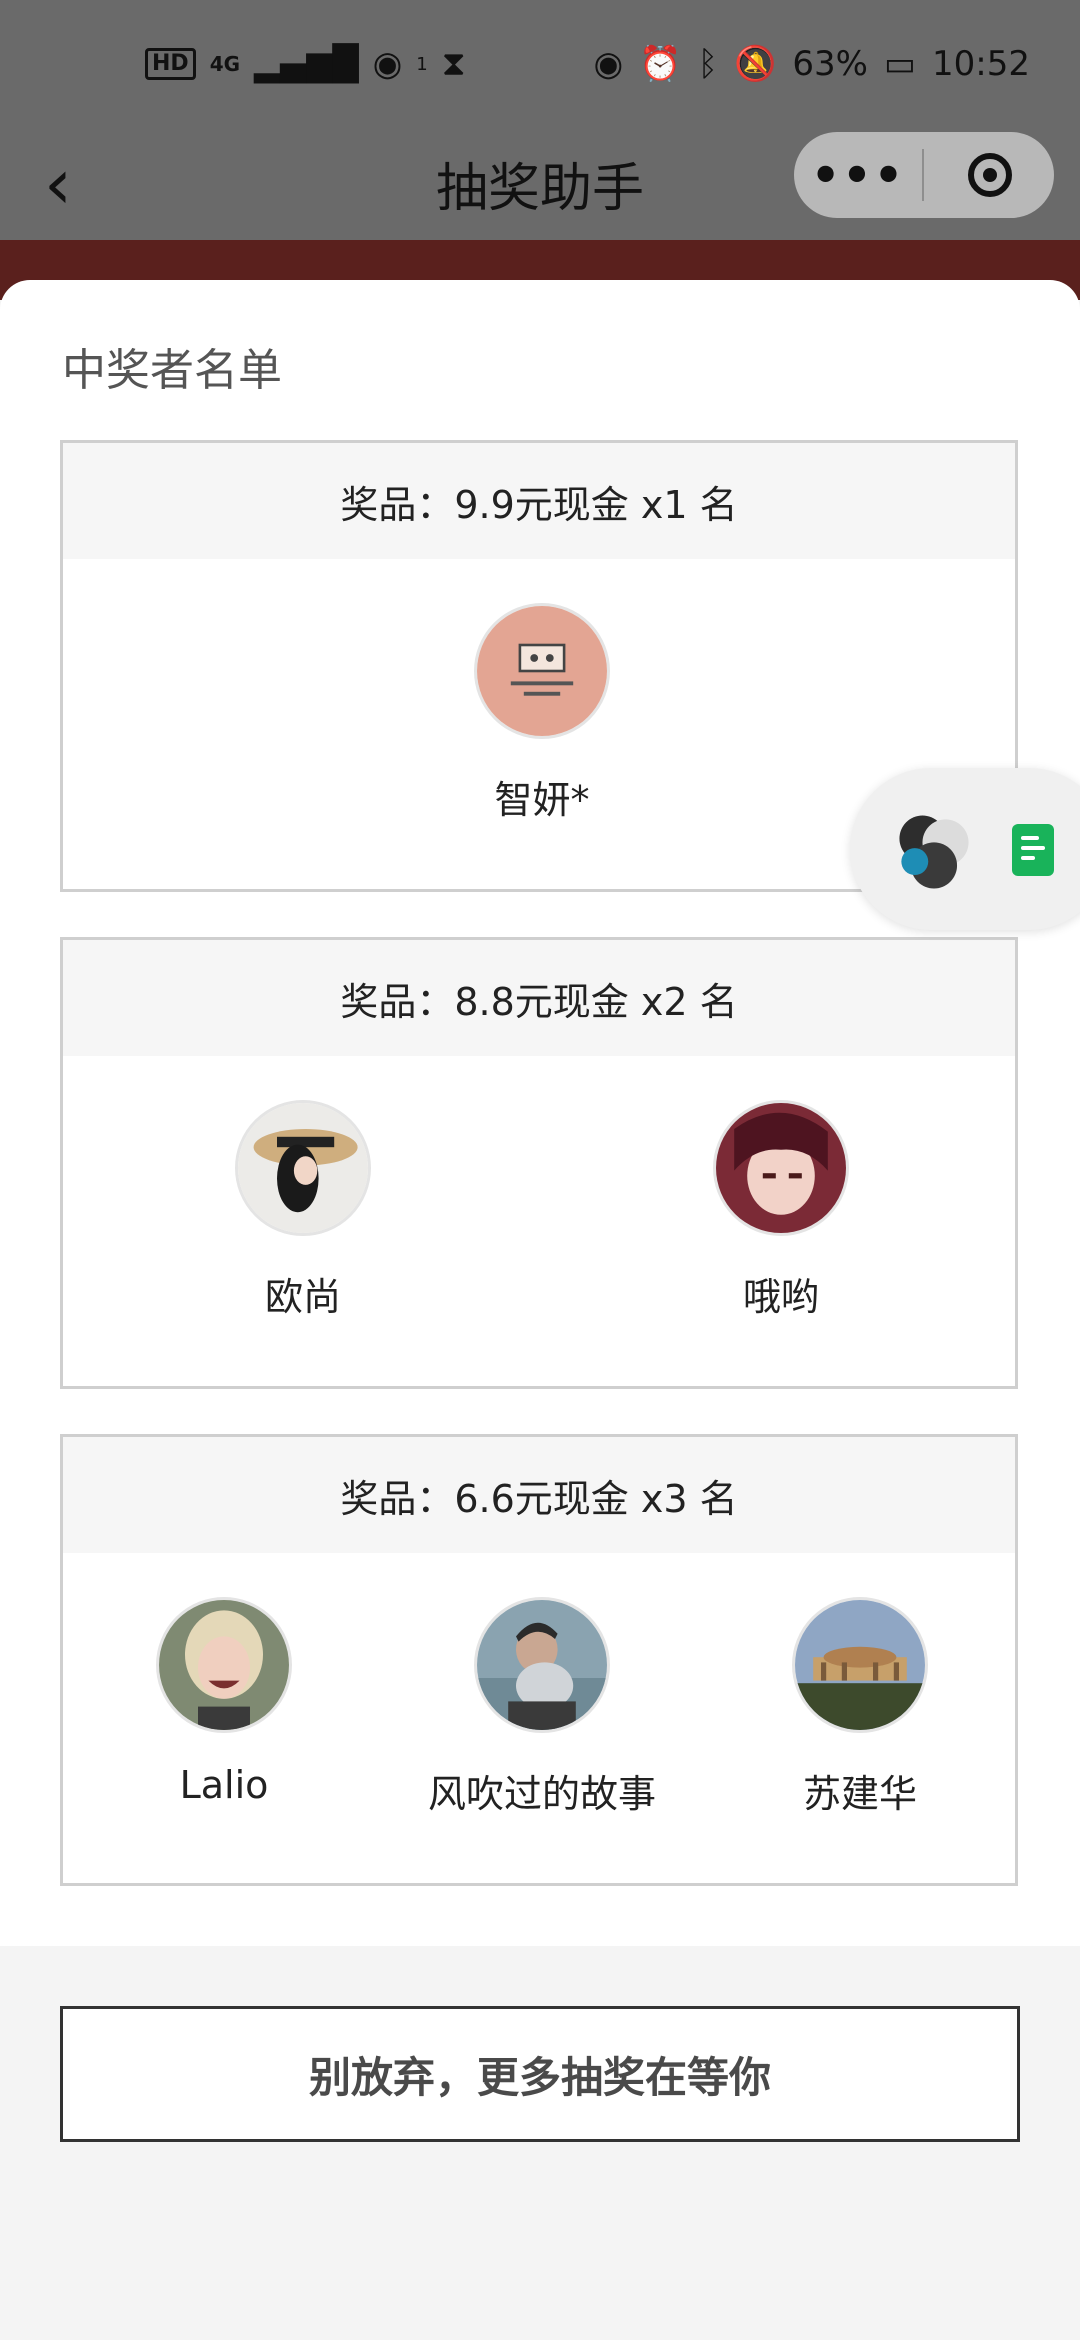  Describe the element at coordinates (170, 64) in the screenshot. I see `hd-icon: HD` at that location.